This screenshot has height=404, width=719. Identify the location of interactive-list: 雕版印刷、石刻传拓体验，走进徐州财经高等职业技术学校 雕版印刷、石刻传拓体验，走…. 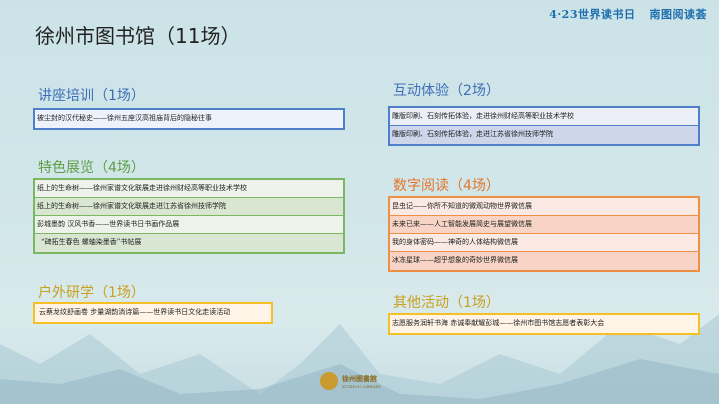
(544, 126).